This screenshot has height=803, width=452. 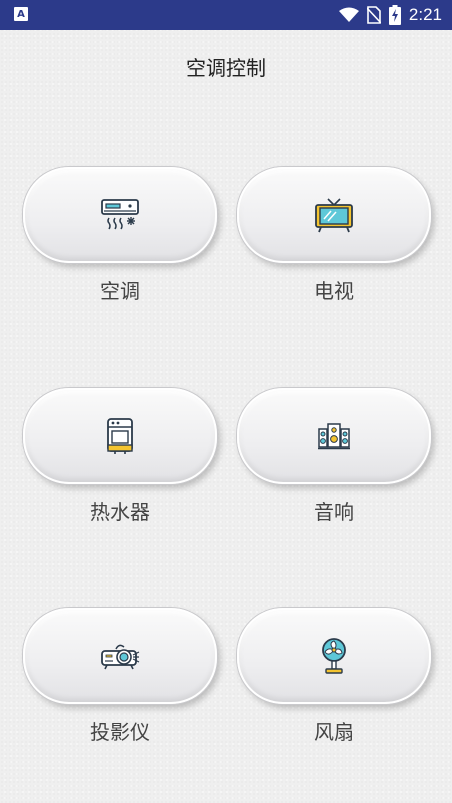 I want to click on air-conditioner-label: 空调, so click(x=120, y=291).